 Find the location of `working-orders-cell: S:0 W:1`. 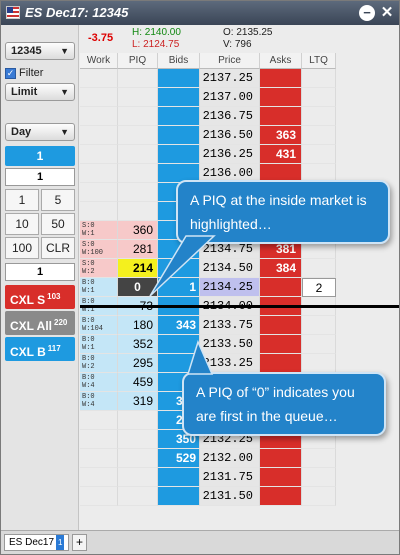

working-orders-cell: S:0 W:1 is located at coordinates (99, 230).